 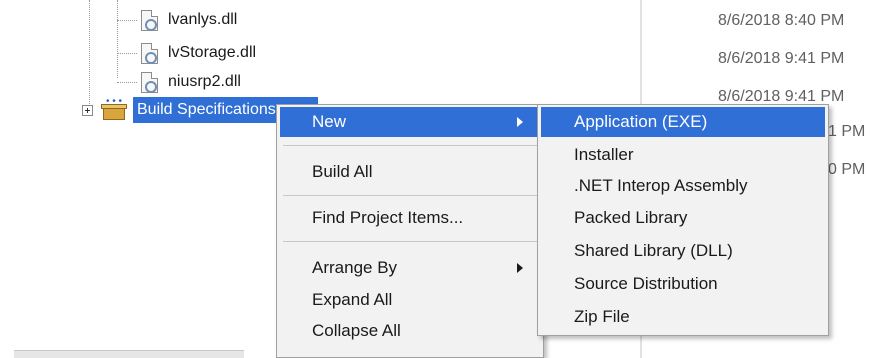 What do you see at coordinates (683, 317) in the screenshot?
I see `submenu-item-zip-file: Zip File` at bounding box center [683, 317].